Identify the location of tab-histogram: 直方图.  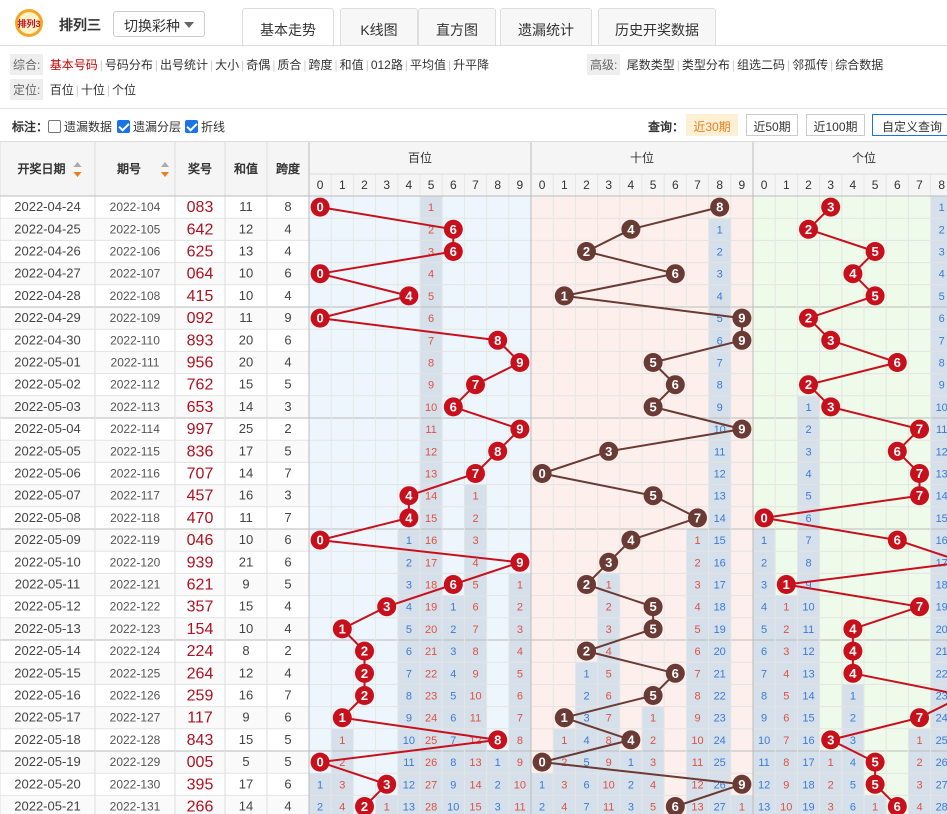
(457, 27).